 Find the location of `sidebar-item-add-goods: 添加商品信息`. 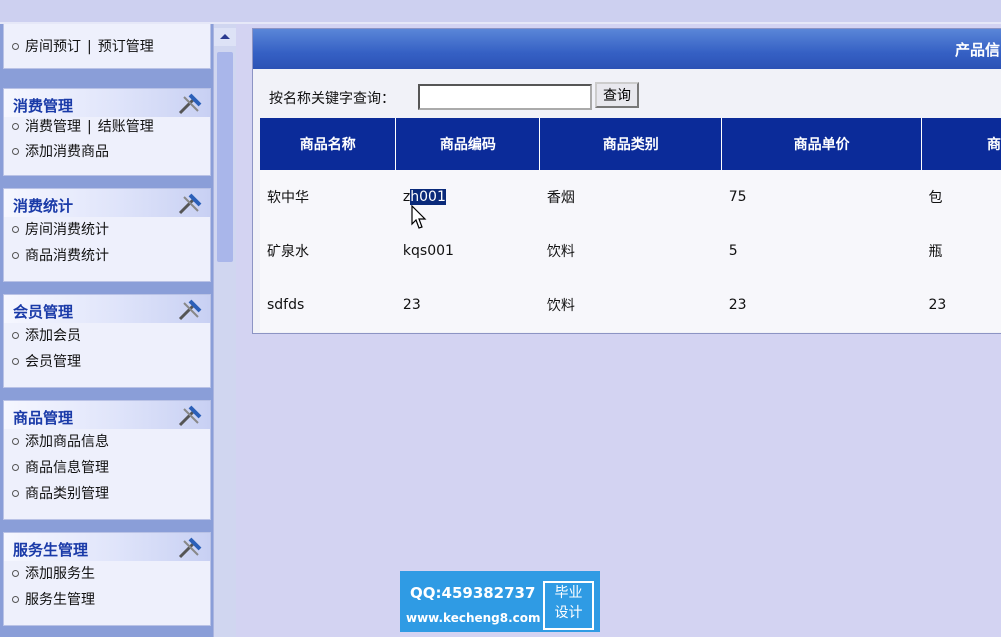

sidebar-item-add-goods: 添加商品信息 is located at coordinates (107, 442).